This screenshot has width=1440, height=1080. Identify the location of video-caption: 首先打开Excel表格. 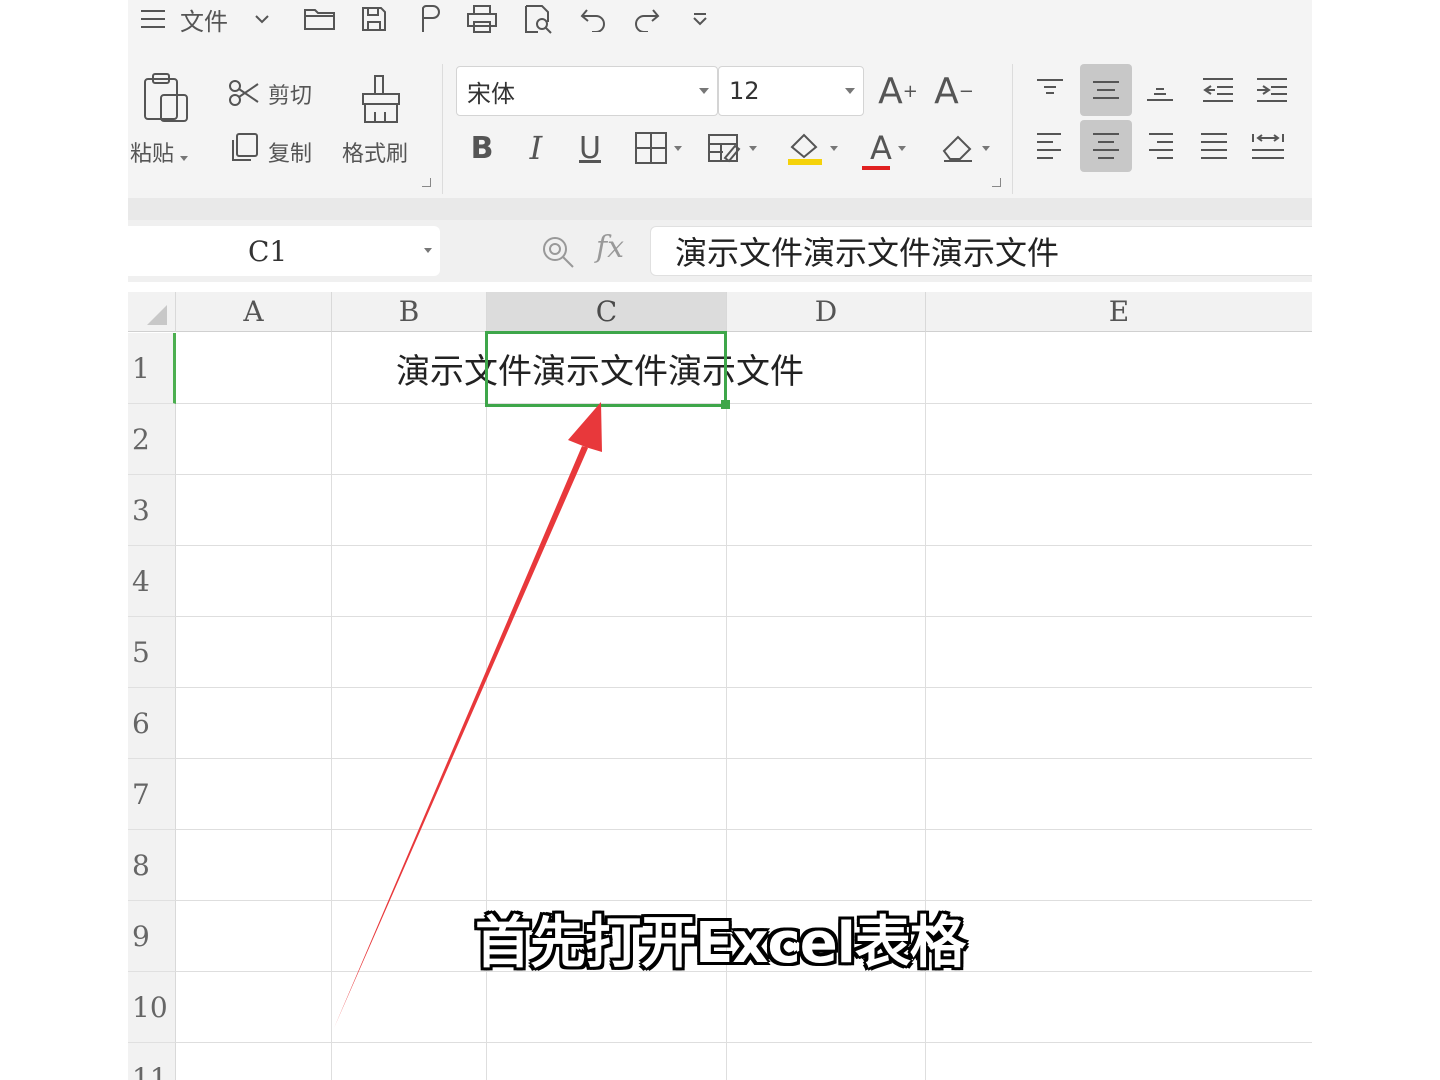
(720, 943).